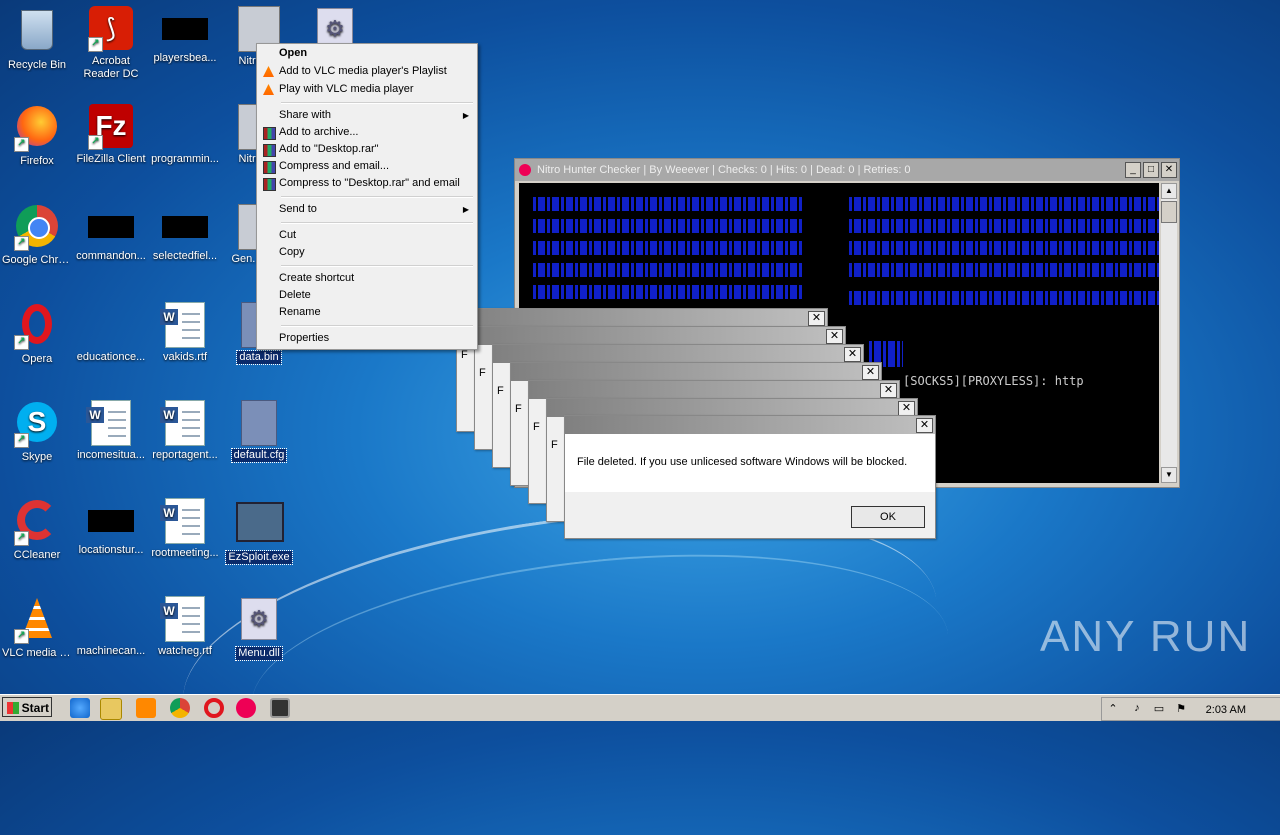  What do you see at coordinates (367, 71) in the screenshot?
I see `menu-item-vlc-playlist: Add to VLC media player's Playlist` at bounding box center [367, 71].